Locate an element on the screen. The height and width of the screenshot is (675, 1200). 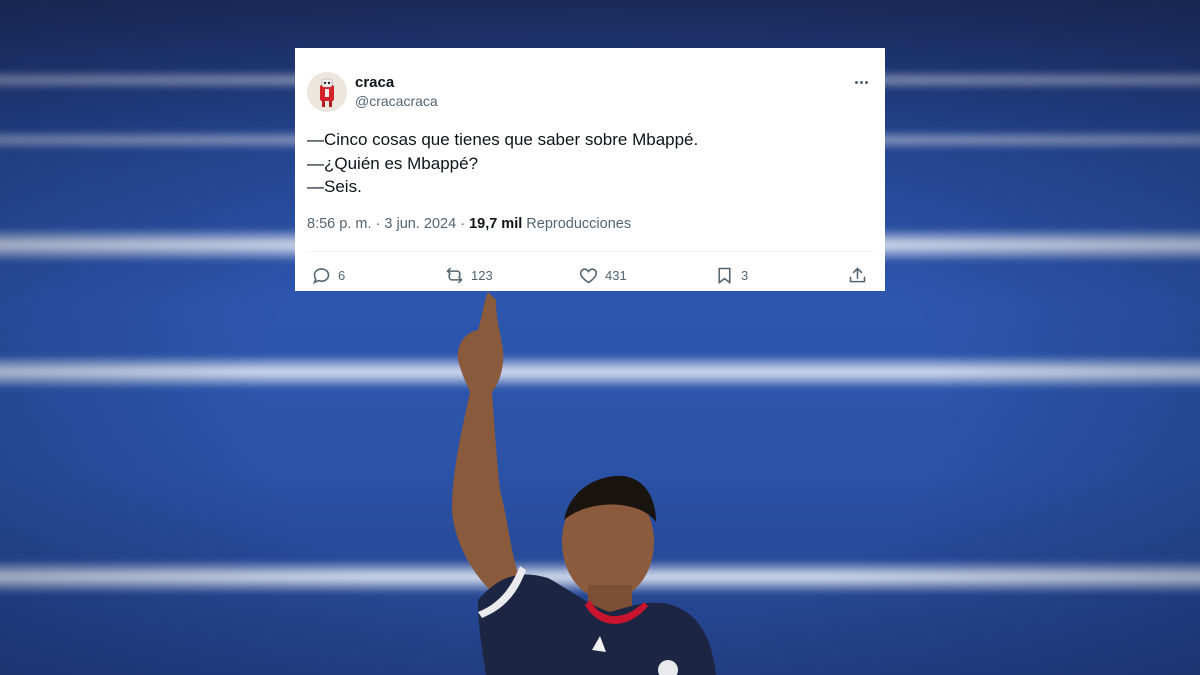
share-button is located at coordinates (857, 275).